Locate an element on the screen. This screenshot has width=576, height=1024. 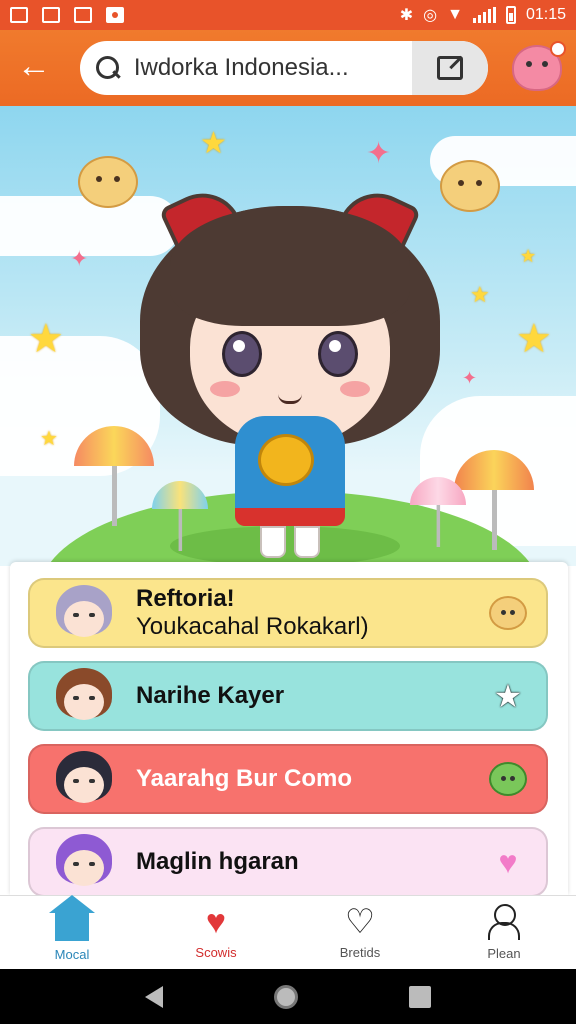
edit-button is located at coordinates (450, 68).